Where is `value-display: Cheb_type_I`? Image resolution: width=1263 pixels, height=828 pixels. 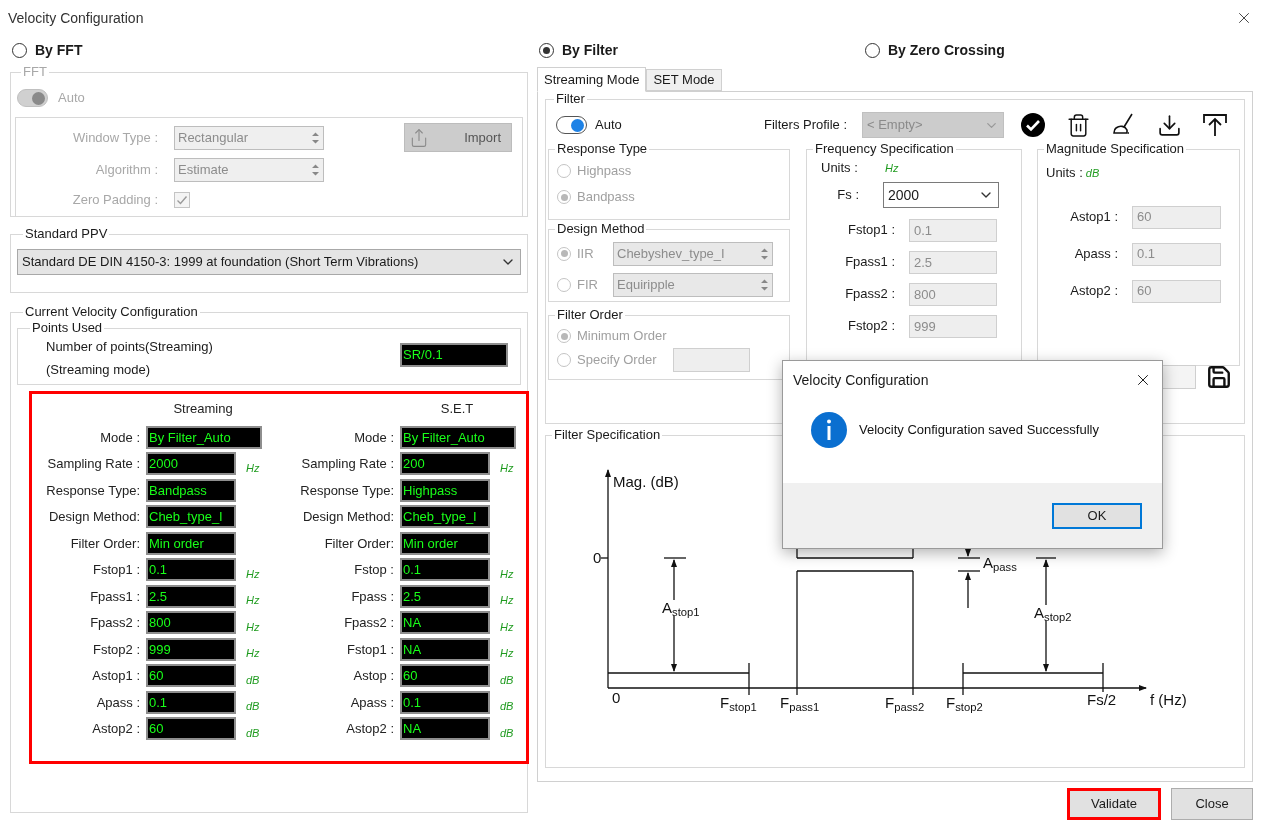
value-display: Cheb_type_I is located at coordinates (191, 517).